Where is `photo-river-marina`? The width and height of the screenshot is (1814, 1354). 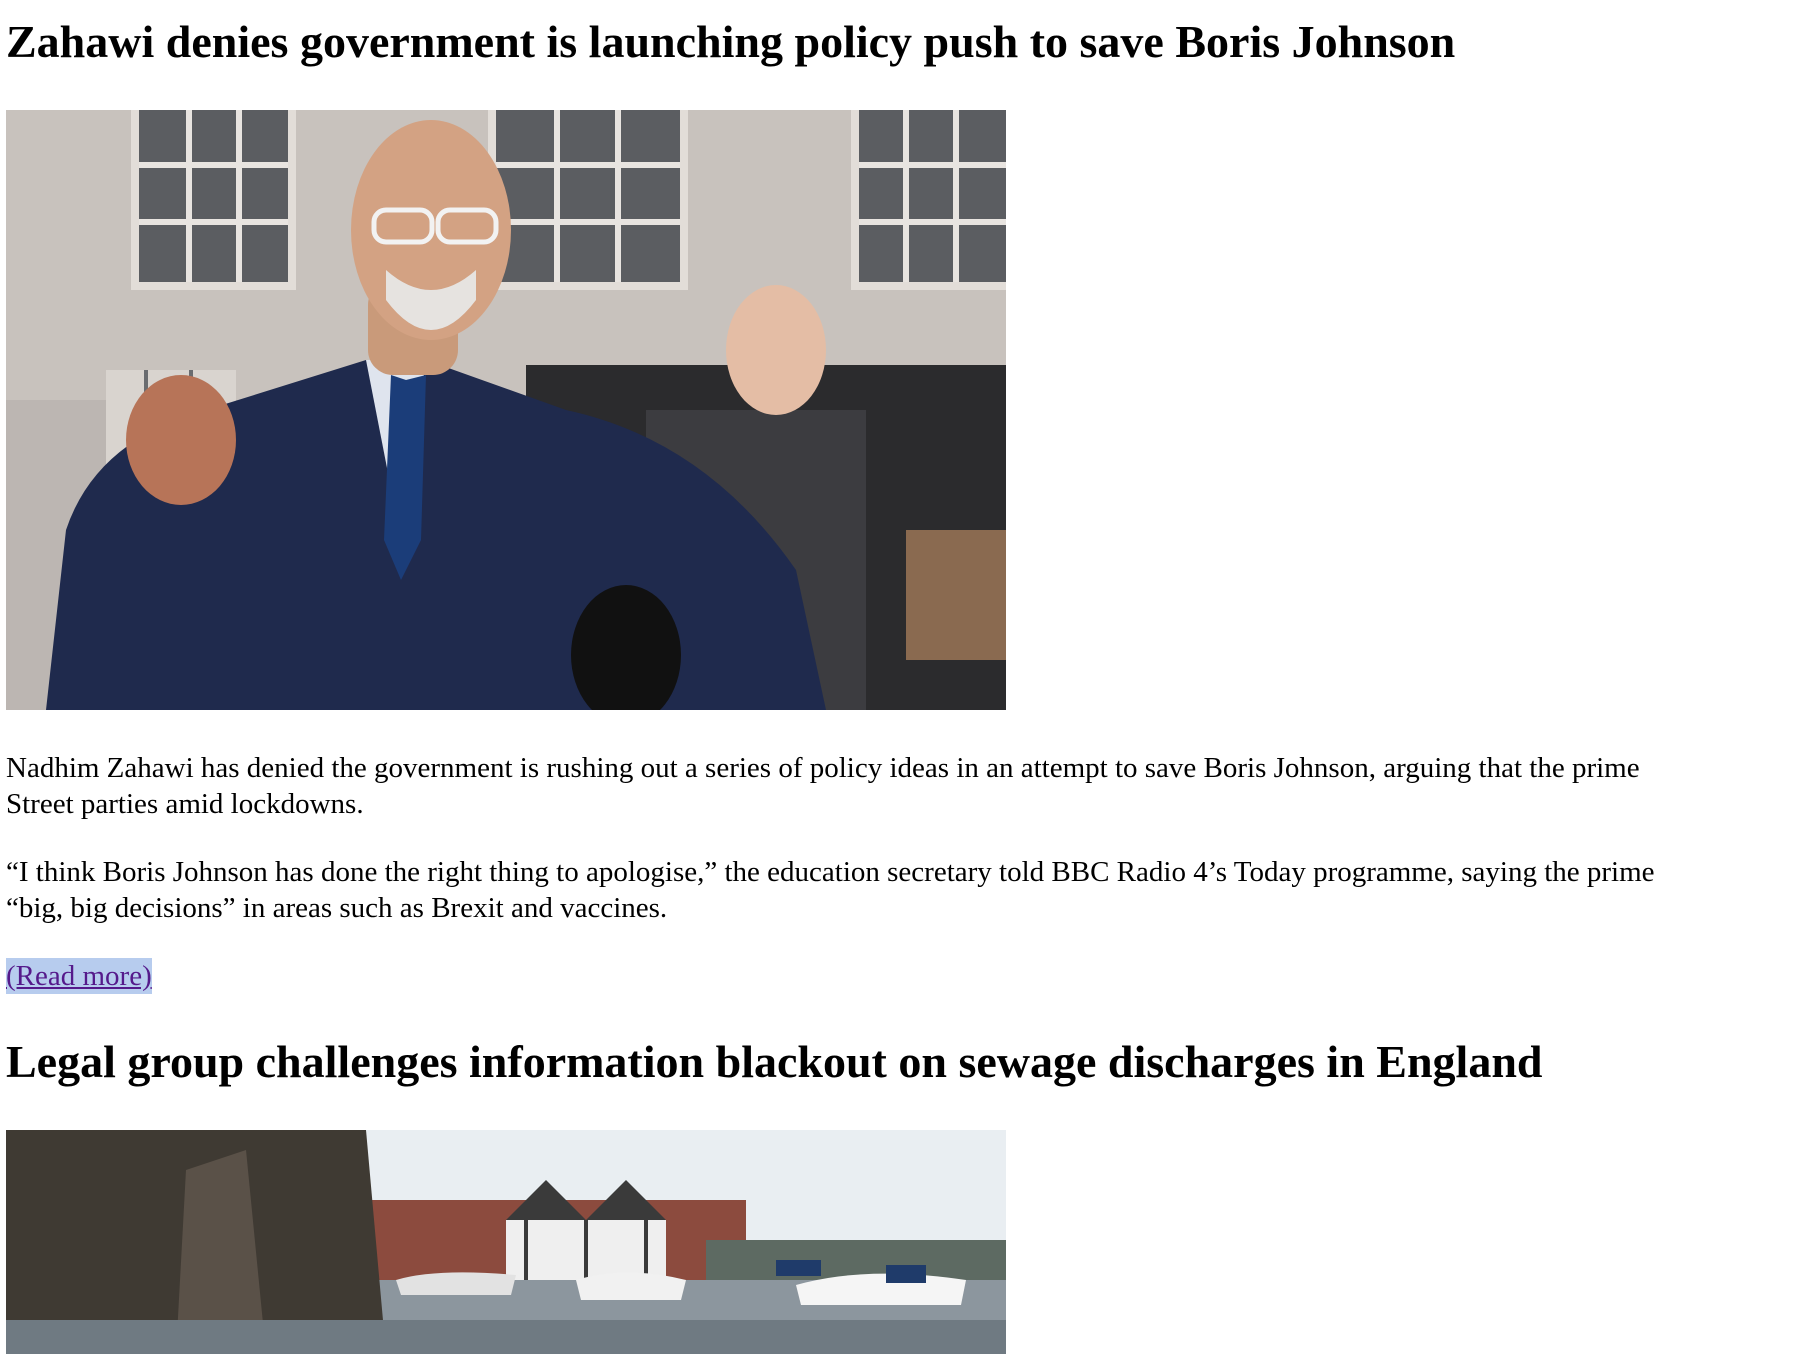
photo-river-marina is located at coordinates (506, 1242).